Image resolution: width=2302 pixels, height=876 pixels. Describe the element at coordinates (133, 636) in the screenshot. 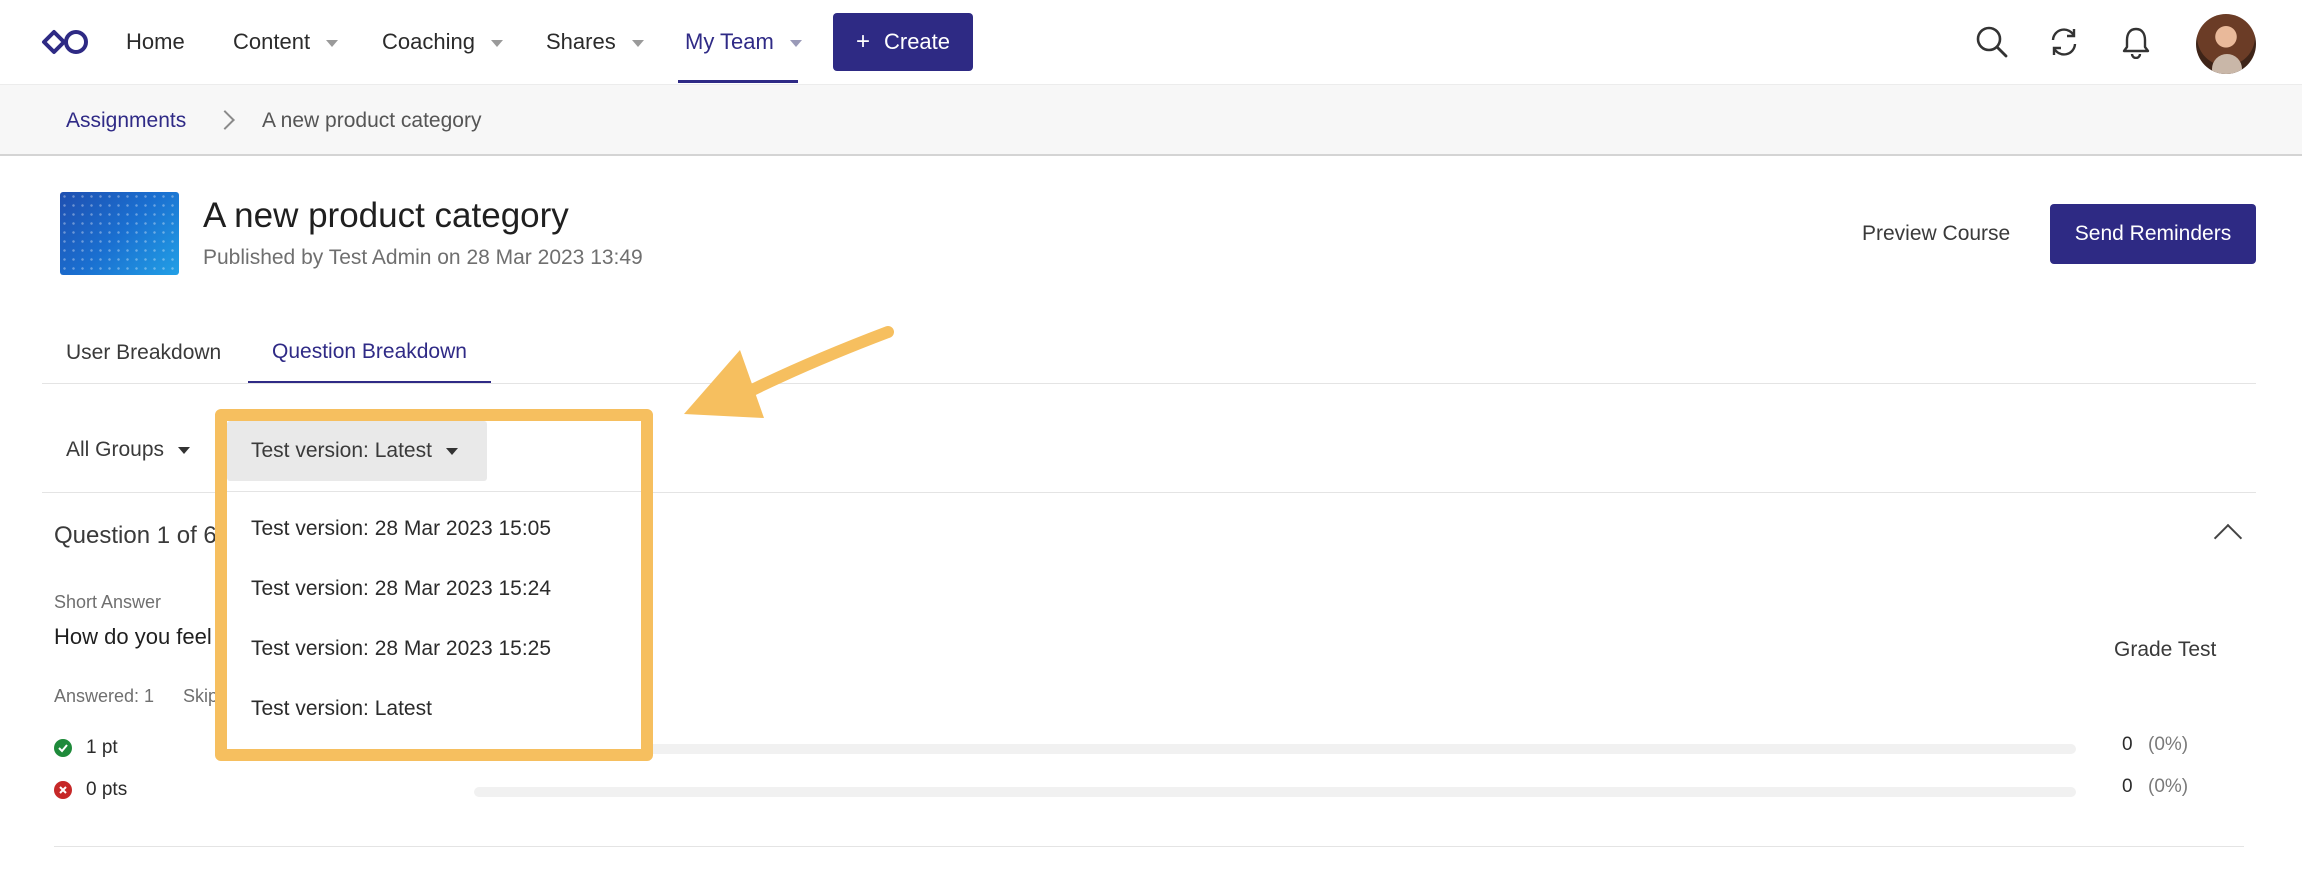

I see `question-text: How do you feel` at that location.